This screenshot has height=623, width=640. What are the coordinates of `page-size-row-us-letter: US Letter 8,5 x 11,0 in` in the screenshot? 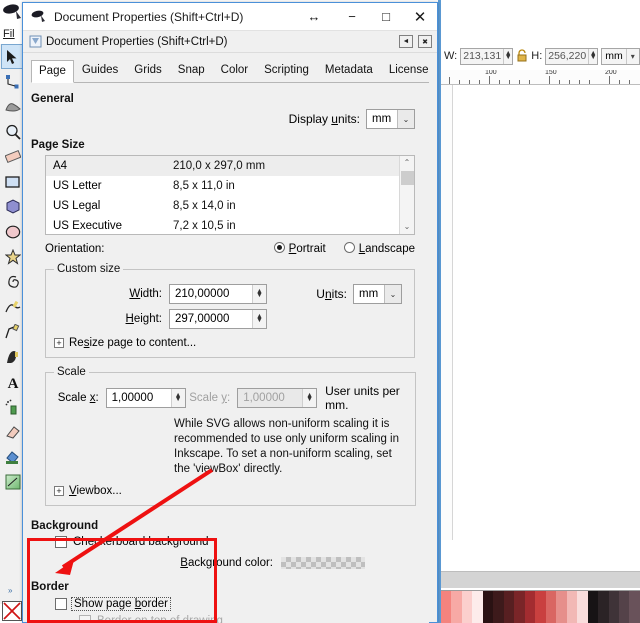 It's located at (222, 186).